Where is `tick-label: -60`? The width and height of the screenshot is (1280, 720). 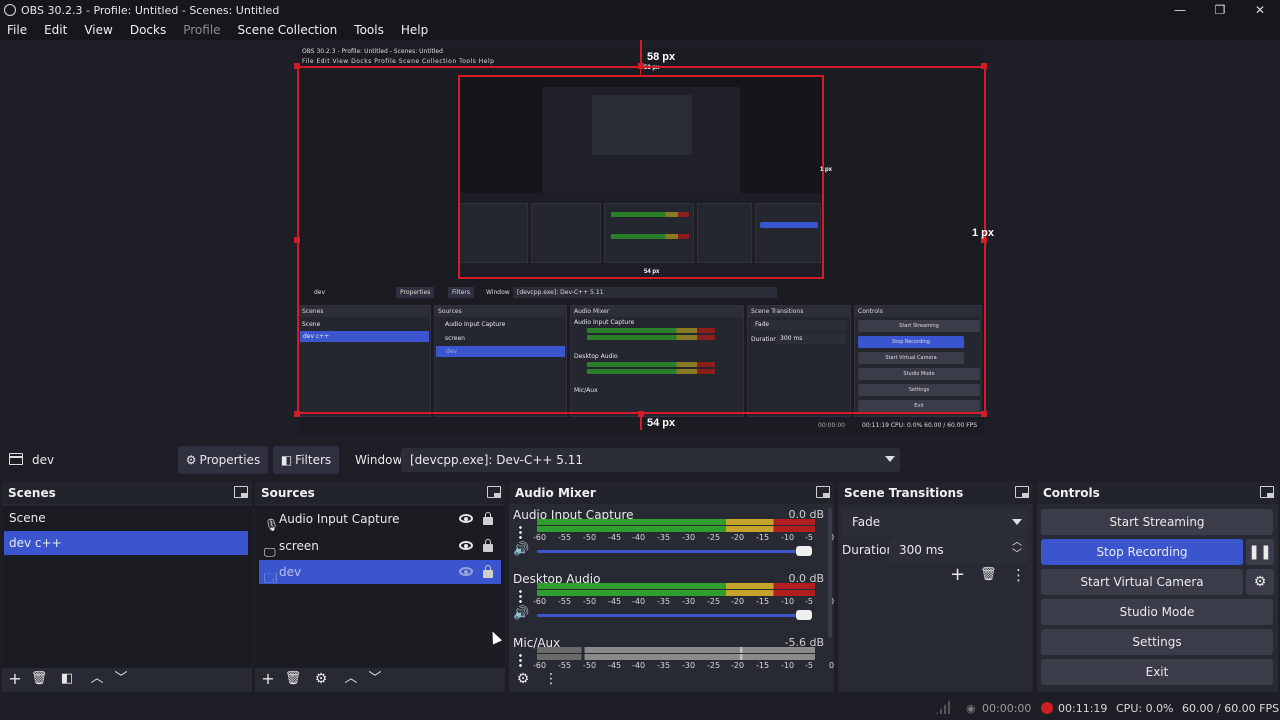
tick-label: -60 is located at coordinates (540, 537).